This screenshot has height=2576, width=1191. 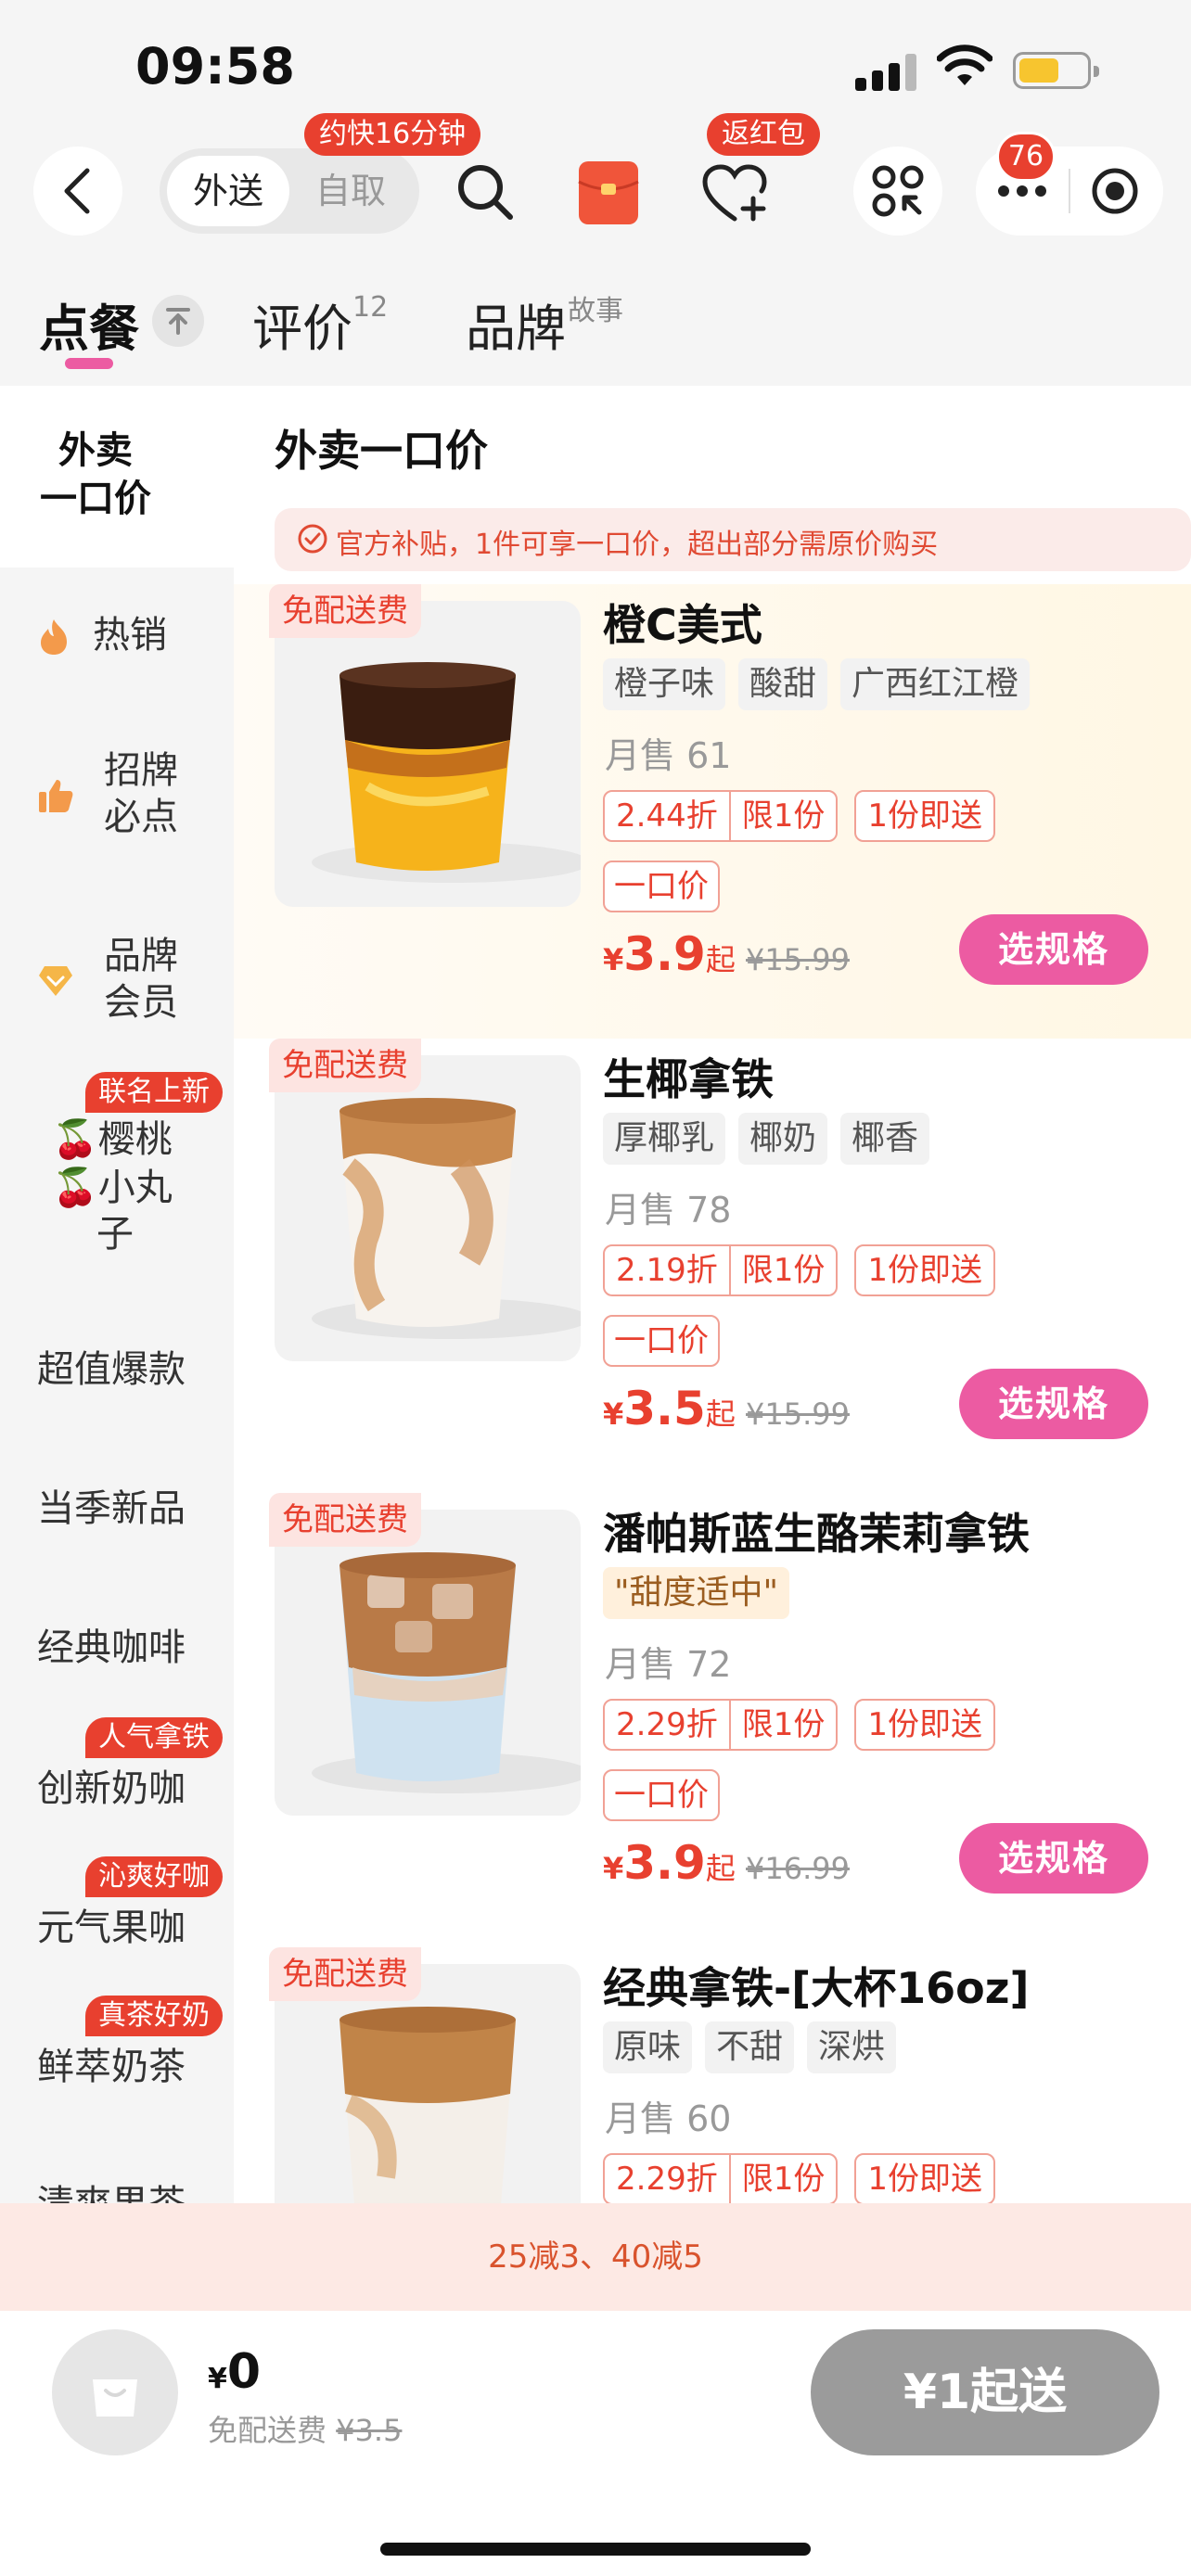 I want to click on sidebar-item-active: 外卖 一口价, so click(x=117, y=476).